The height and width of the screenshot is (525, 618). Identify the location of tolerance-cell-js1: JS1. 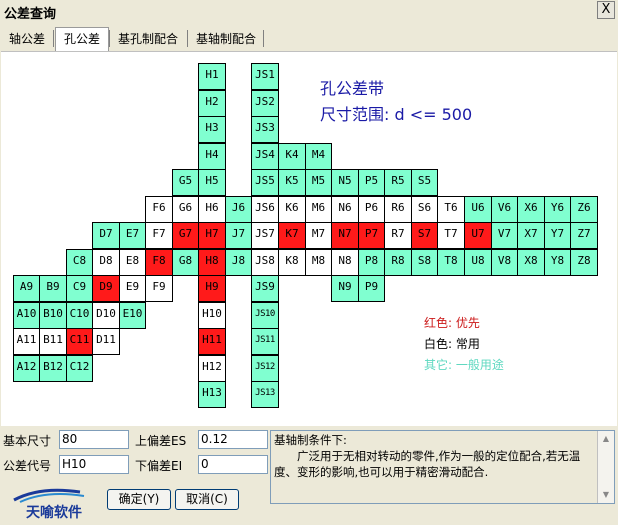
(265, 76).